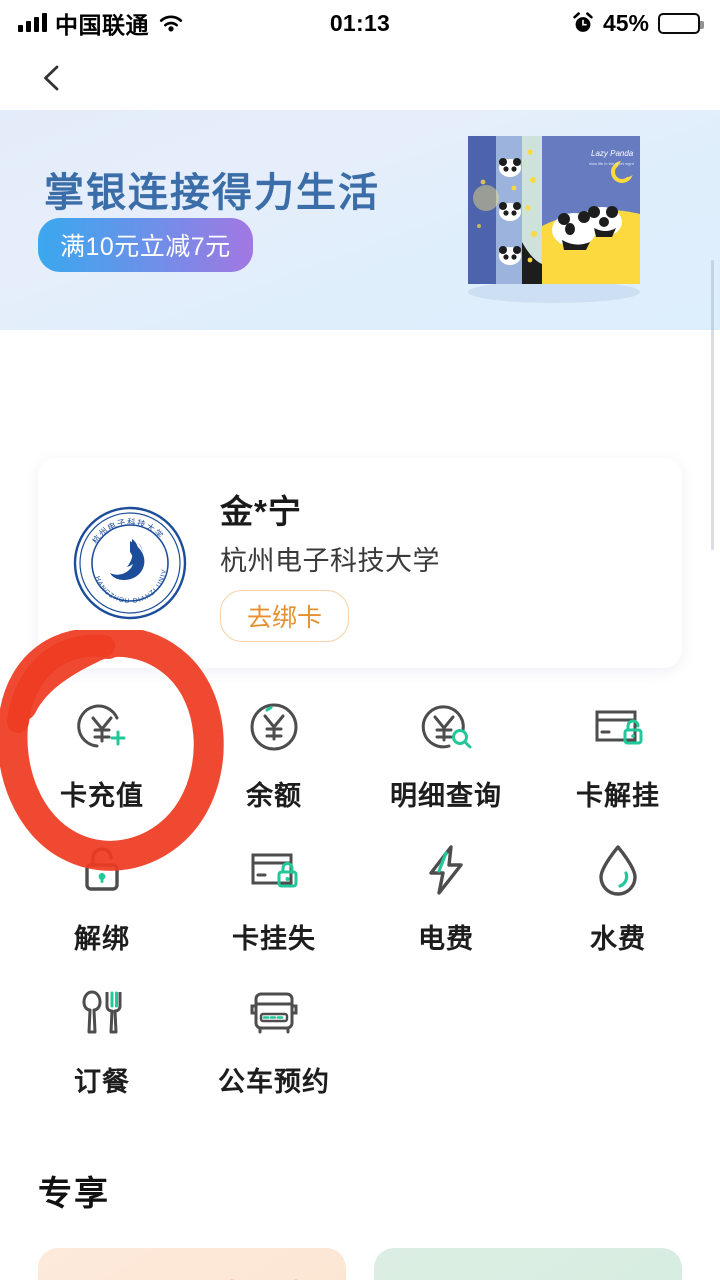 This screenshot has height=1280, width=720. I want to click on panda-notebook-illustration: Lazy Panda slow life in the quiet night, so click(554, 219).